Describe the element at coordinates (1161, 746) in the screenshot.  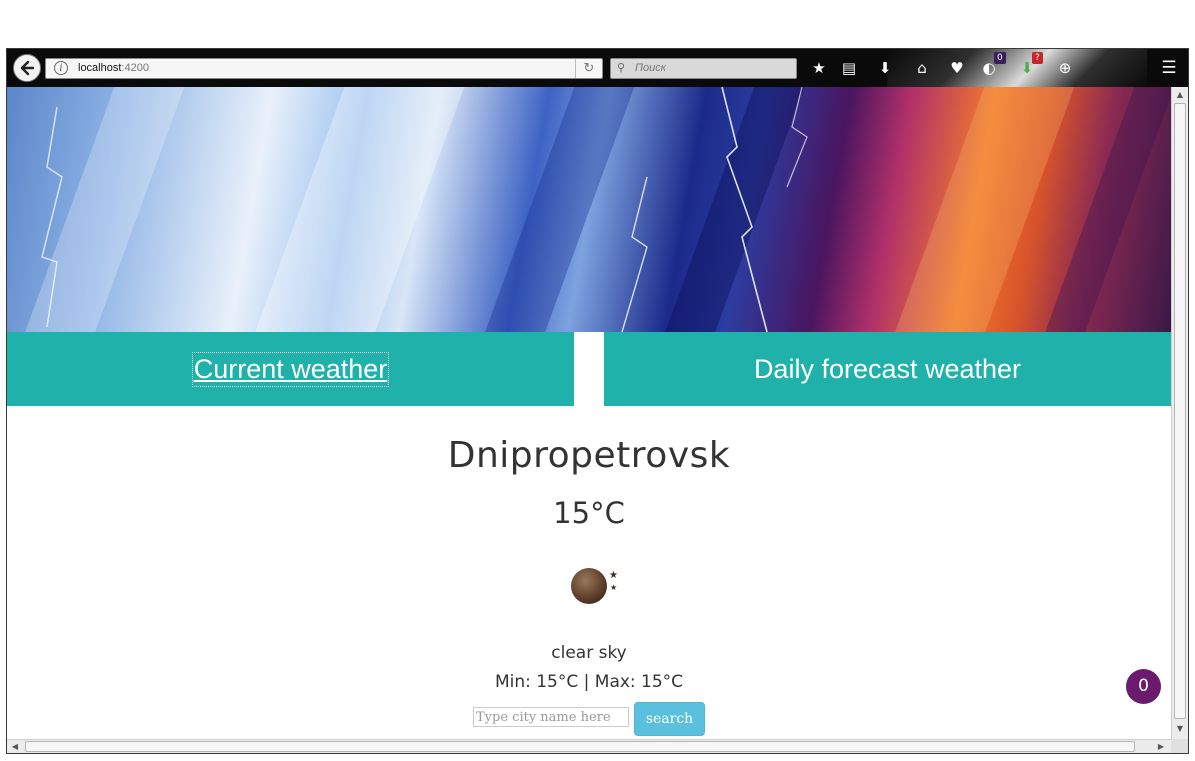
I see `scroll-right-arrow-icon: ▶` at that location.